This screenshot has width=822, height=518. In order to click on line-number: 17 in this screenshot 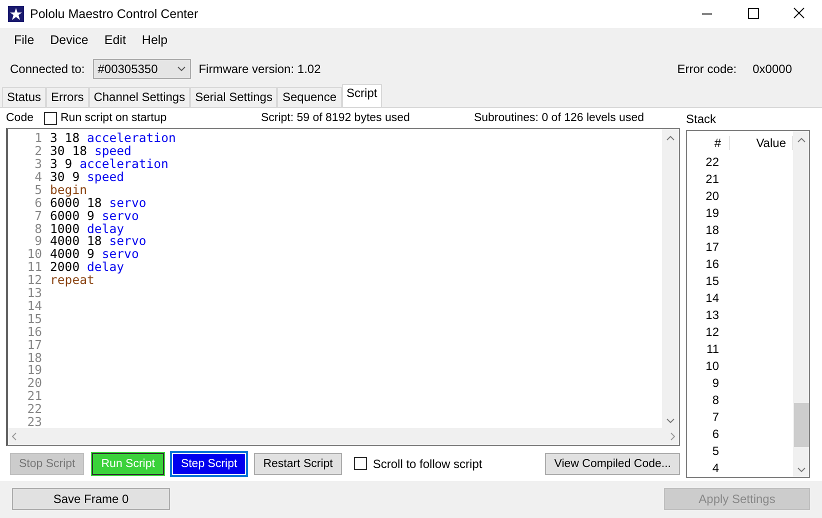, I will do `click(34, 345)`.